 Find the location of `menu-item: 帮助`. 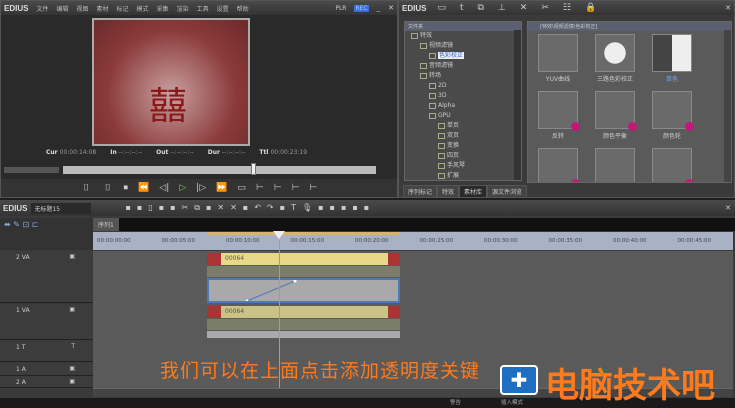

menu-item: 帮助 is located at coordinates (243, 9).